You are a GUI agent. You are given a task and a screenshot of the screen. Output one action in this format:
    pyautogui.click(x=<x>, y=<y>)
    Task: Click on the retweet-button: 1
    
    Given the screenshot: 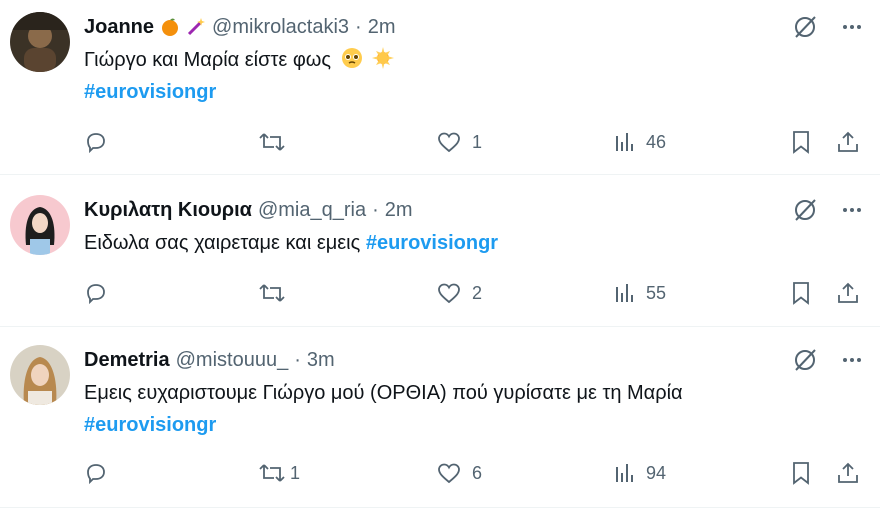 What is the action you would take?
    pyautogui.click(x=279, y=473)
    